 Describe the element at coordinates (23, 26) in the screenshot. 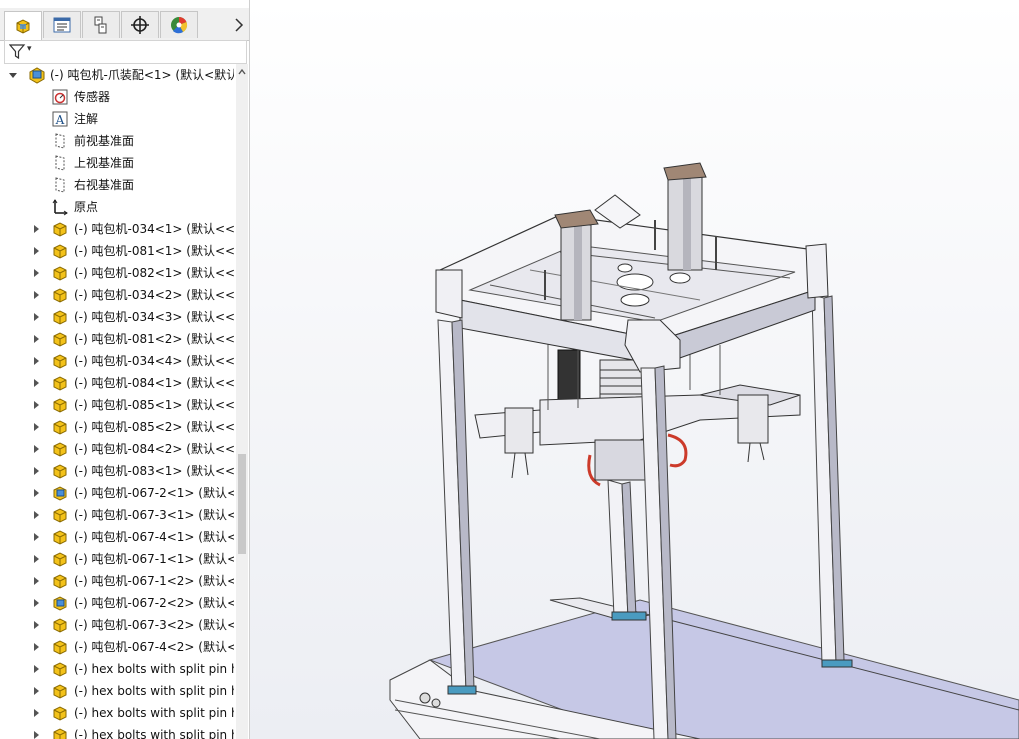

I see `tab-feature-tree` at that location.